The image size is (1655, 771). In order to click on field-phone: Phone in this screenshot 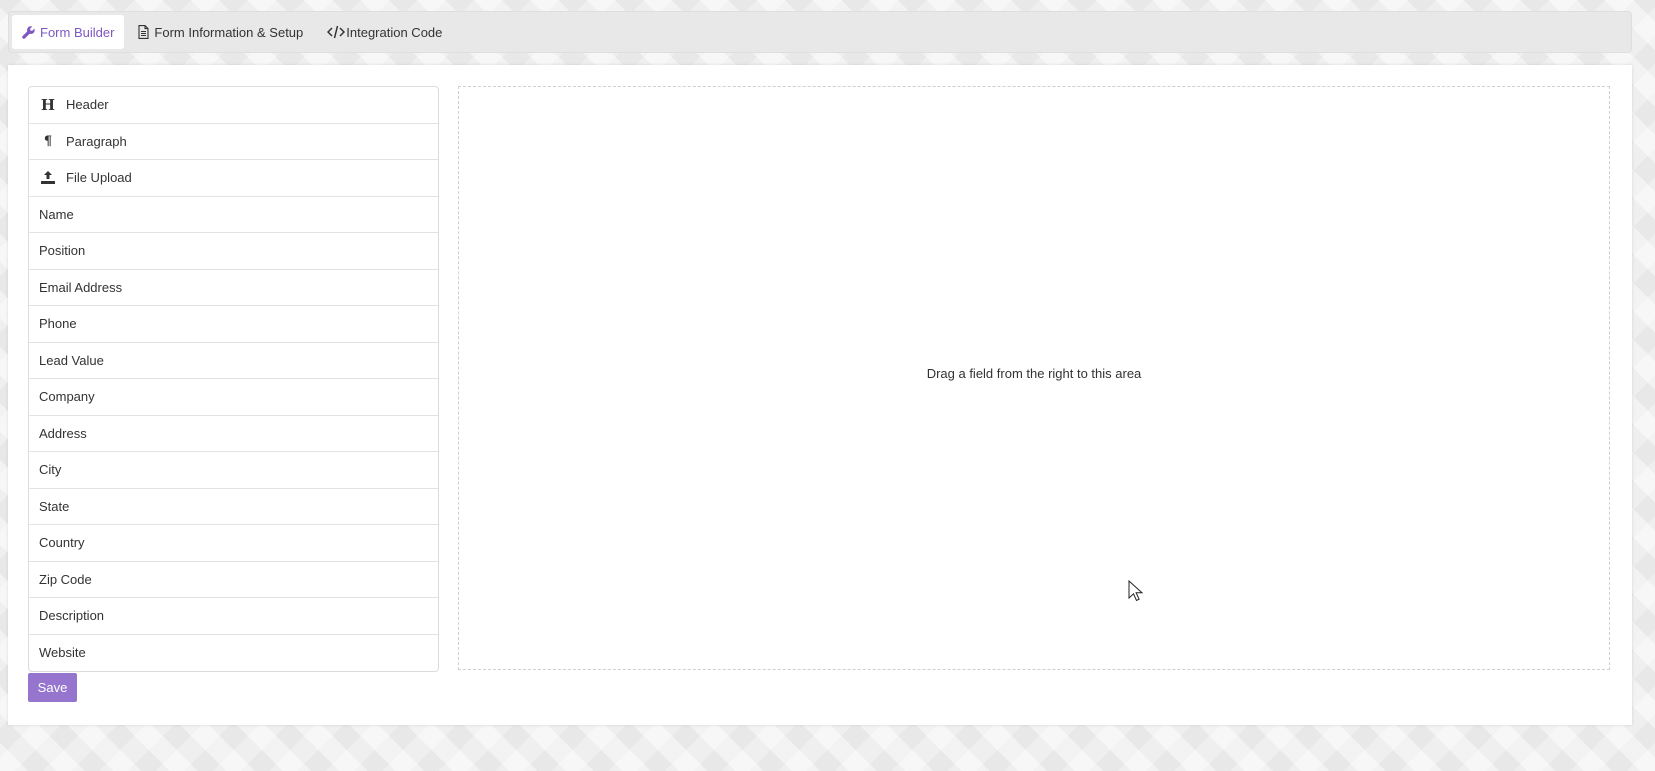, I will do `click(233, 324)`.